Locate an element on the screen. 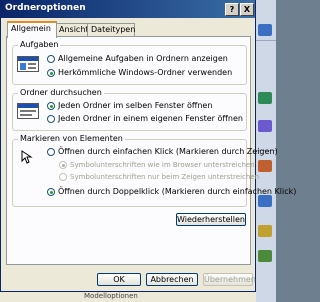  close-button: X is located at coordinates (247, 9).